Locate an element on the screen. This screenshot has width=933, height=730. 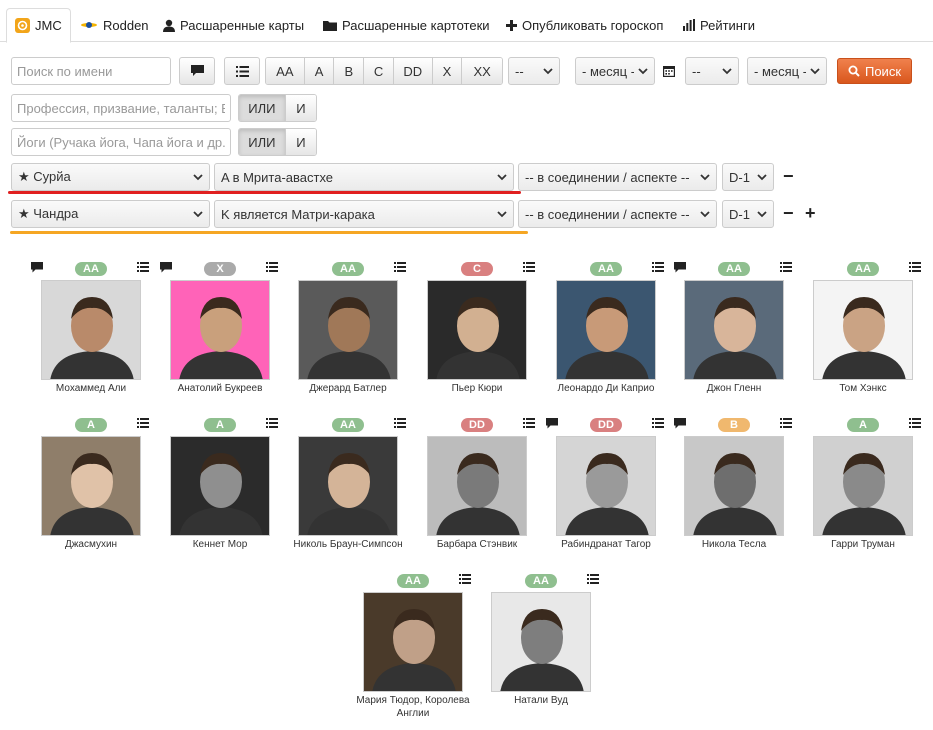
person-name: Том Хэнкс is located at coordinates (863, 388).